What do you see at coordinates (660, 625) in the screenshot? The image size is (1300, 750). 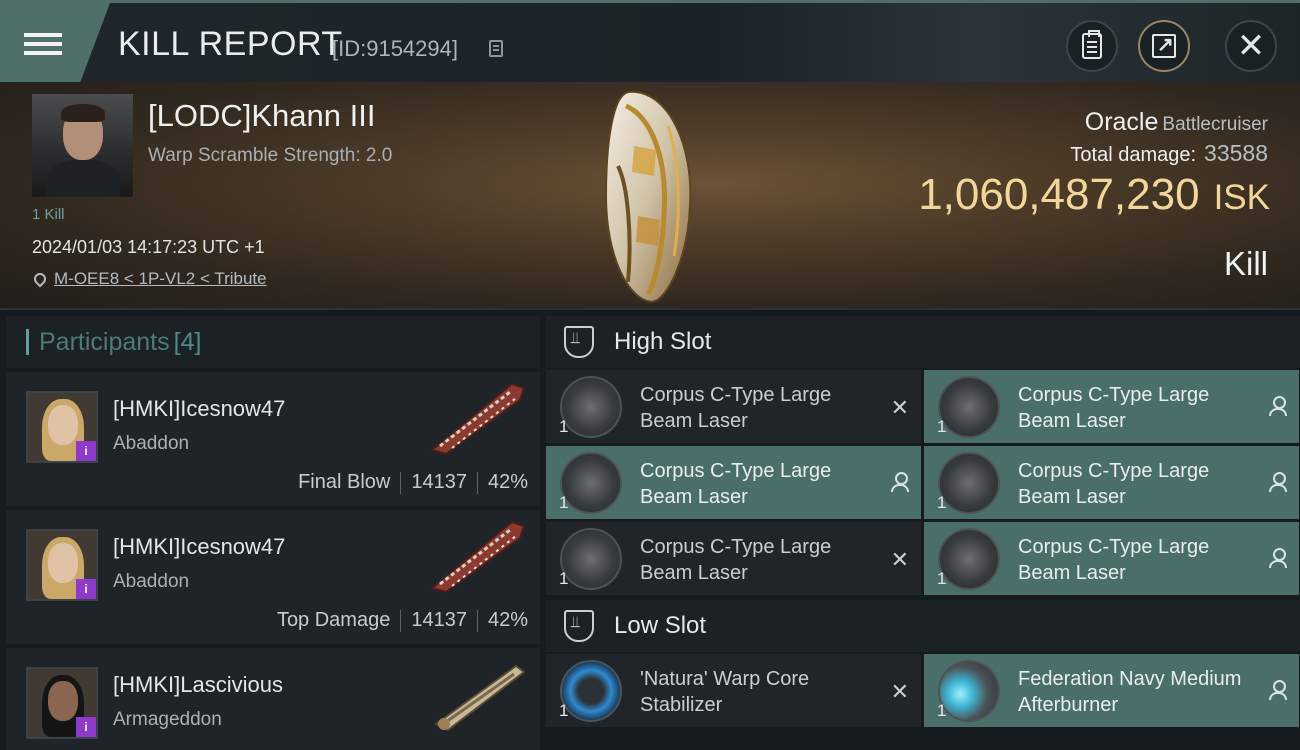 I see `low-slot-label: Low Slot` at bounding box center [660, 625].